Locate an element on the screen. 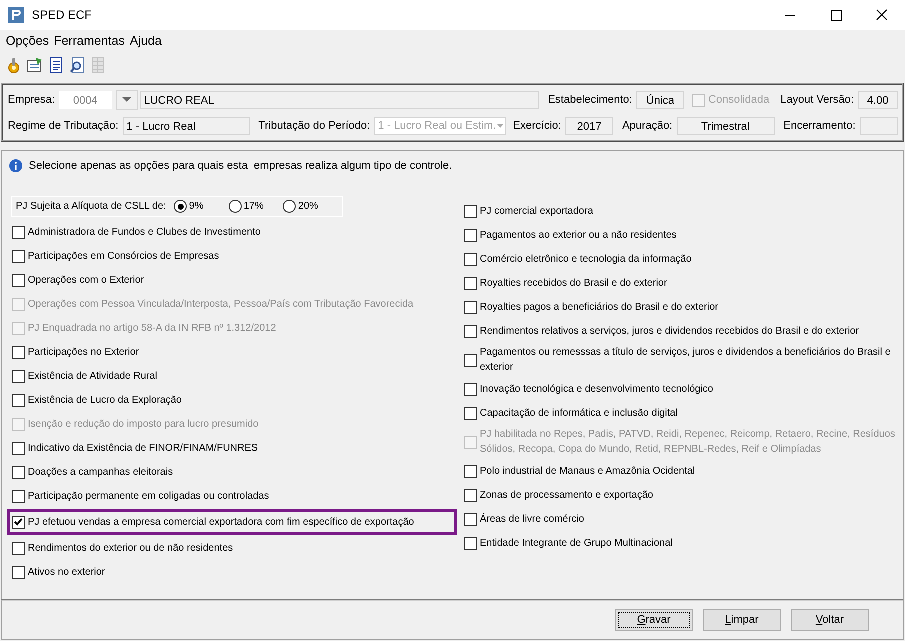 The width and height of the screenshot is (905, 641). menu-item: Opções is located at coordinates (28, 41).